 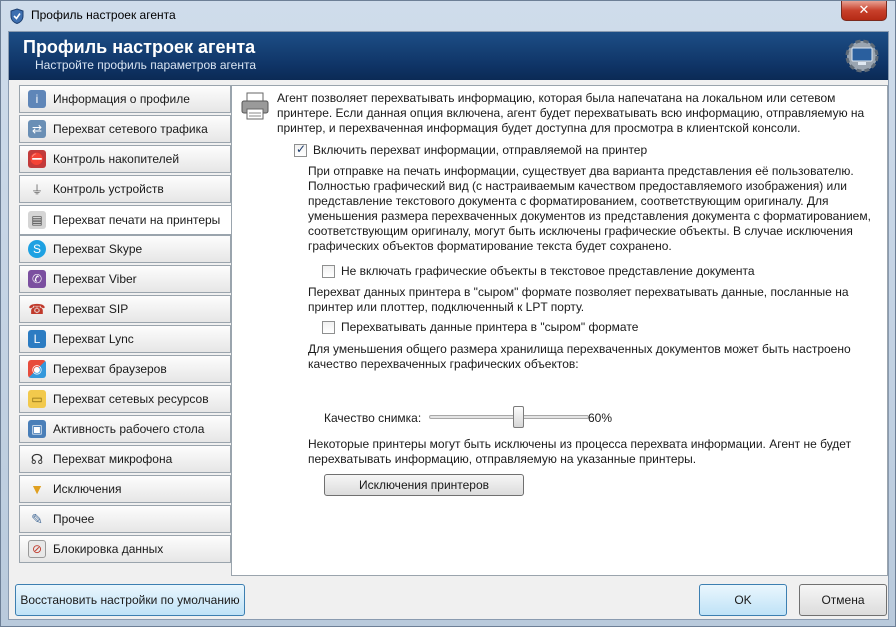 I want to click on sidebar-item-label: Блокировка данных, so click(x=108, y=549).